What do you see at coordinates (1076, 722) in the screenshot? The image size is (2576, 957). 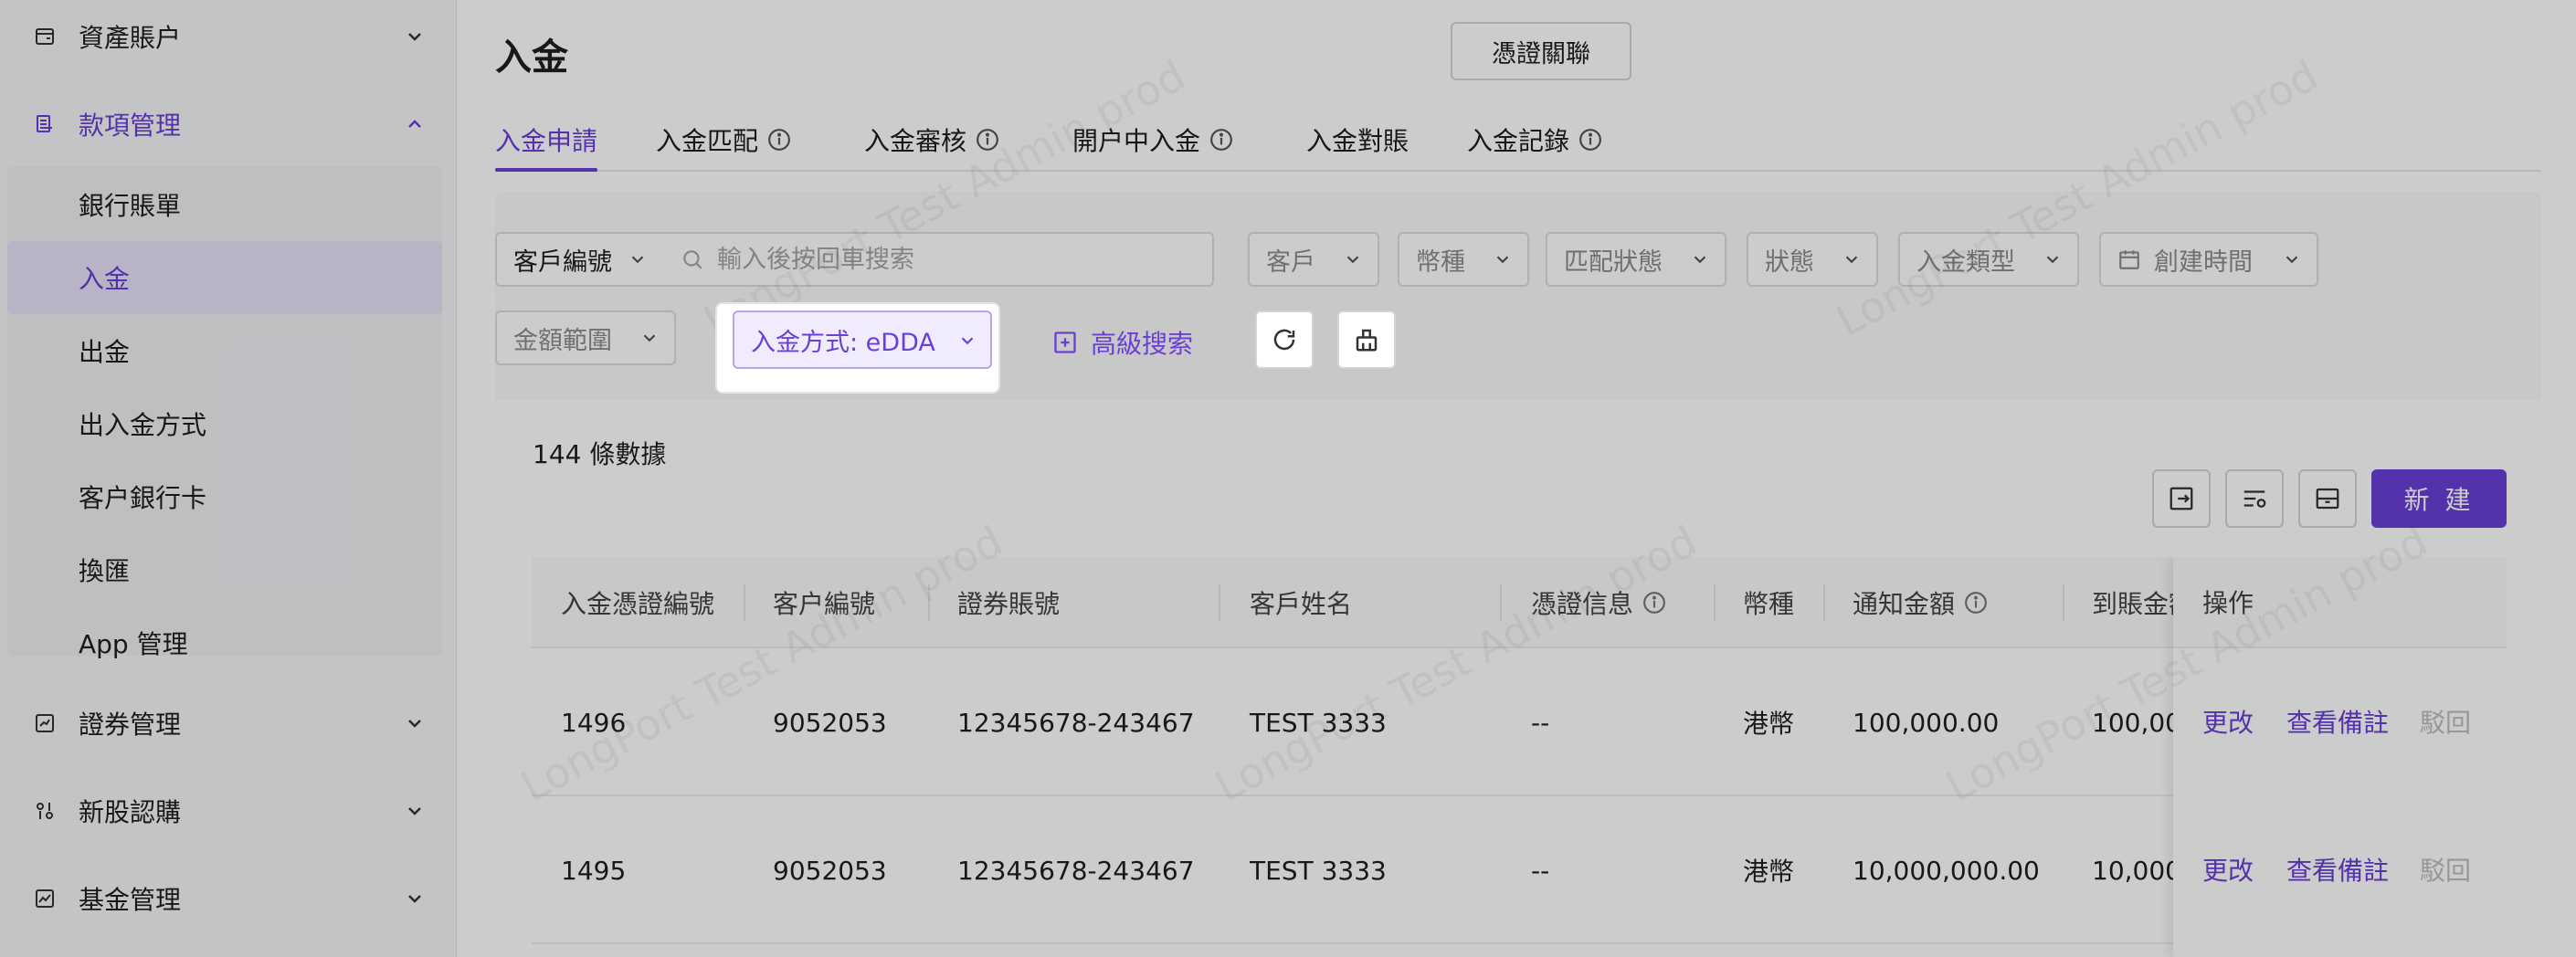 I see `cell-securities-account: 12345678-243467` at bounding box center [1076, 722].